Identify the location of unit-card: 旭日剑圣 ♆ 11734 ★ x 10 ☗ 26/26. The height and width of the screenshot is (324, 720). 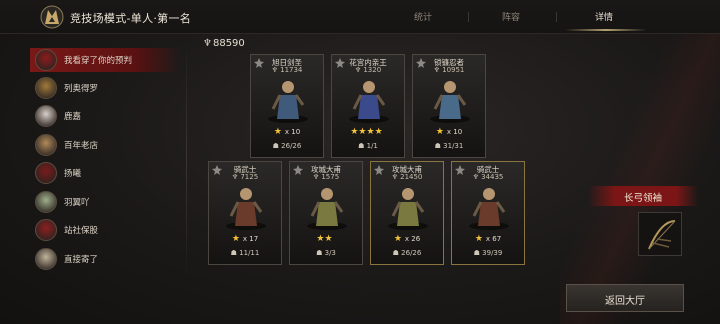
(287, 106).